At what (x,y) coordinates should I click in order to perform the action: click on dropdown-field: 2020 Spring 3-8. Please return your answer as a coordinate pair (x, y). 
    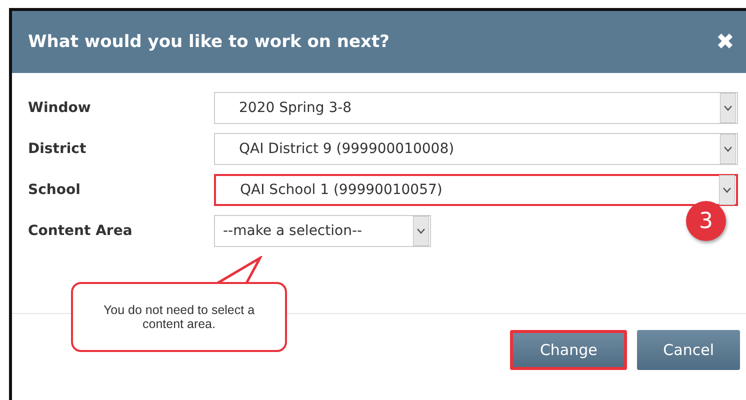
    Looking at the image, I should click on (476, 108).